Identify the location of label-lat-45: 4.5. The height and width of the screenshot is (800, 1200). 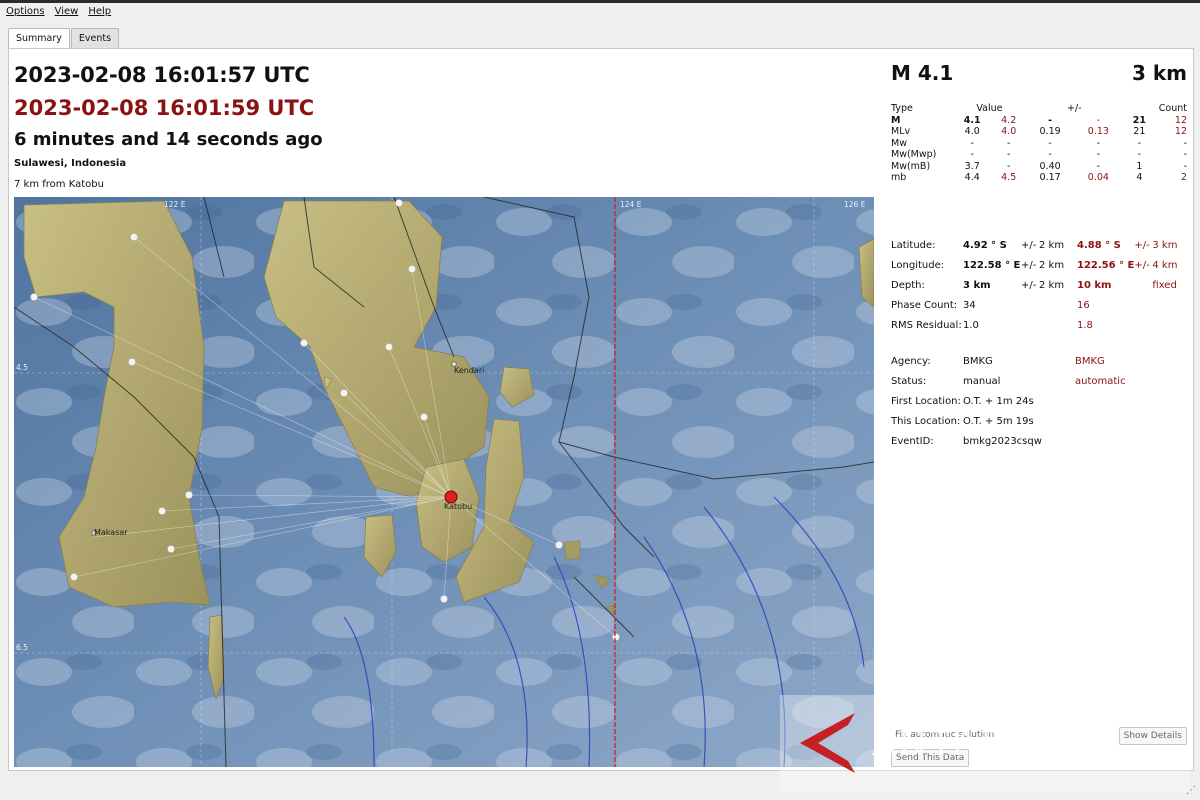
(22, 367).